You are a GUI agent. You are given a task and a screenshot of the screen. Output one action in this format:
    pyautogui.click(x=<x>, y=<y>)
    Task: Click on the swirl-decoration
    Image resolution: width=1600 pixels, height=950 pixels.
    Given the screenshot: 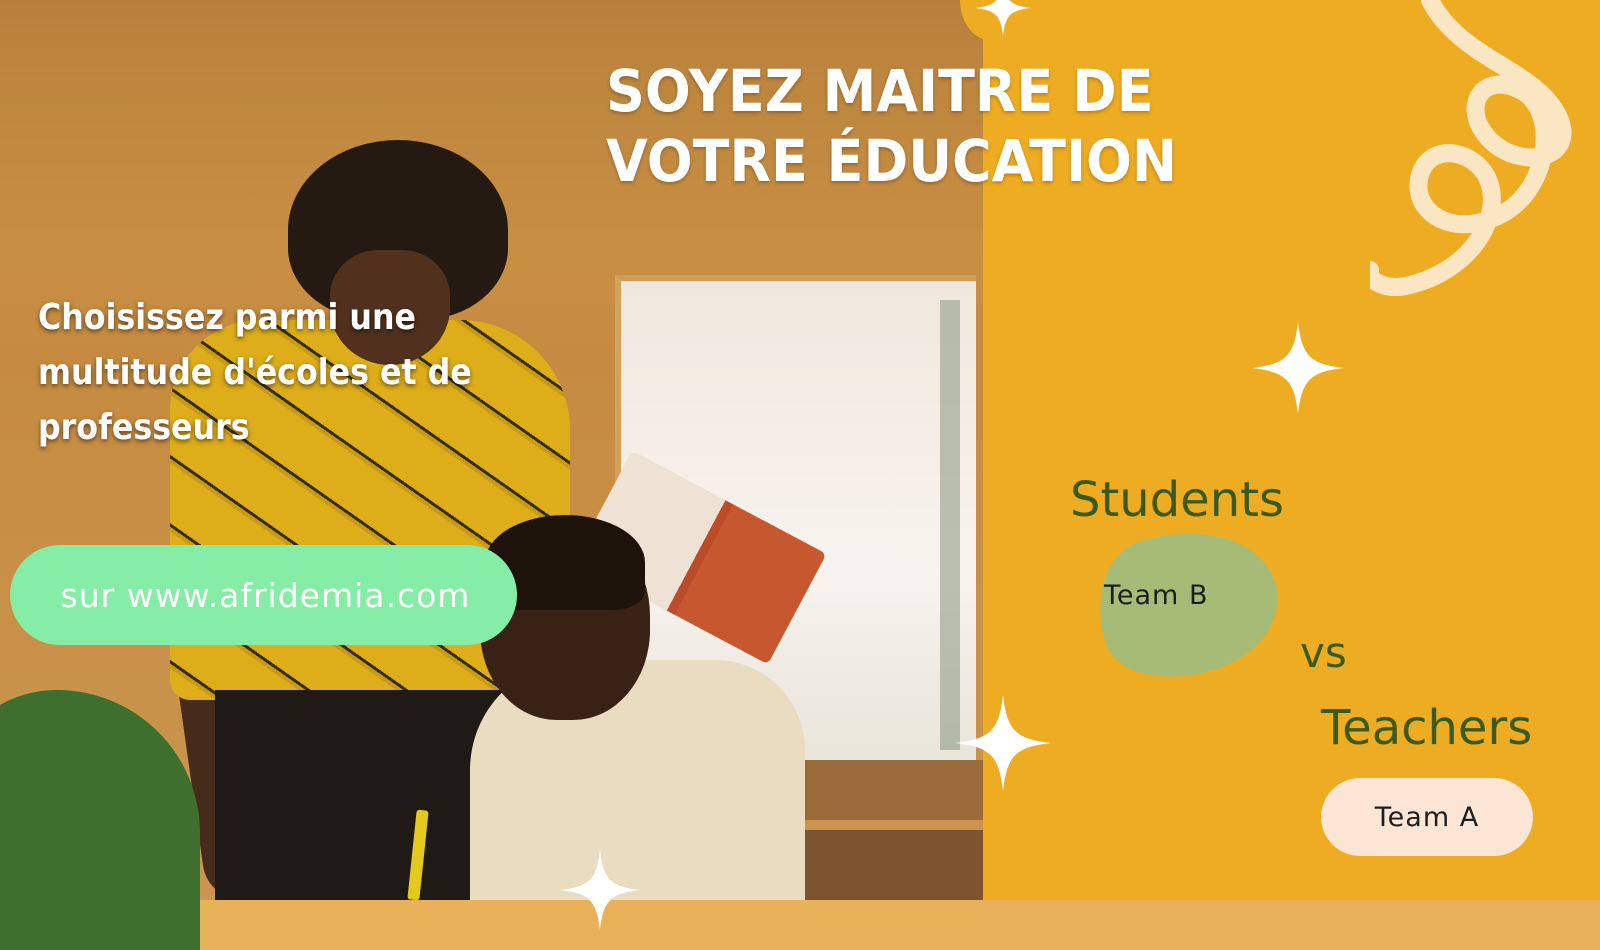 What is the action you would take?
    pyautogui.click(x=1471, y=148)
    